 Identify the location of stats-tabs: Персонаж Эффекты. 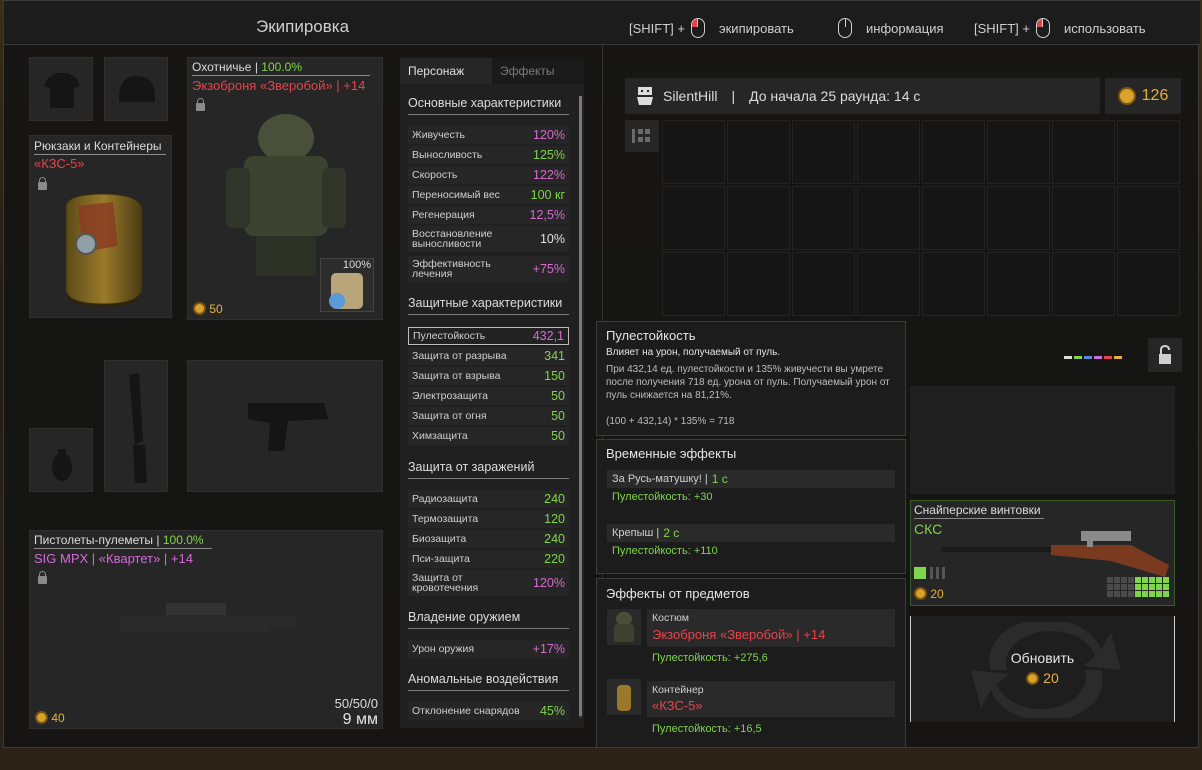
(492, 71).